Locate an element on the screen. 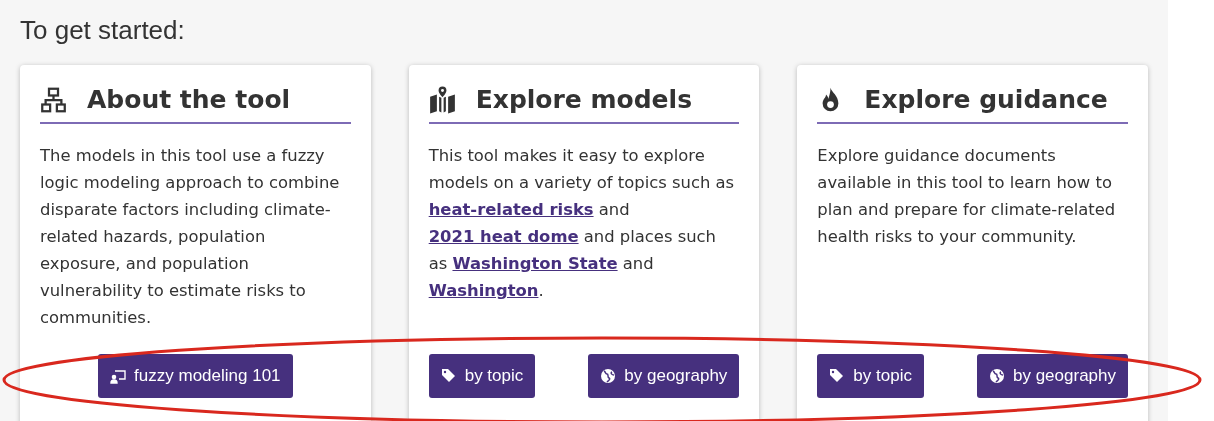 This screenshot has width=1214, height=421. section-heading: To get started: is located at coordinates (102, 30).